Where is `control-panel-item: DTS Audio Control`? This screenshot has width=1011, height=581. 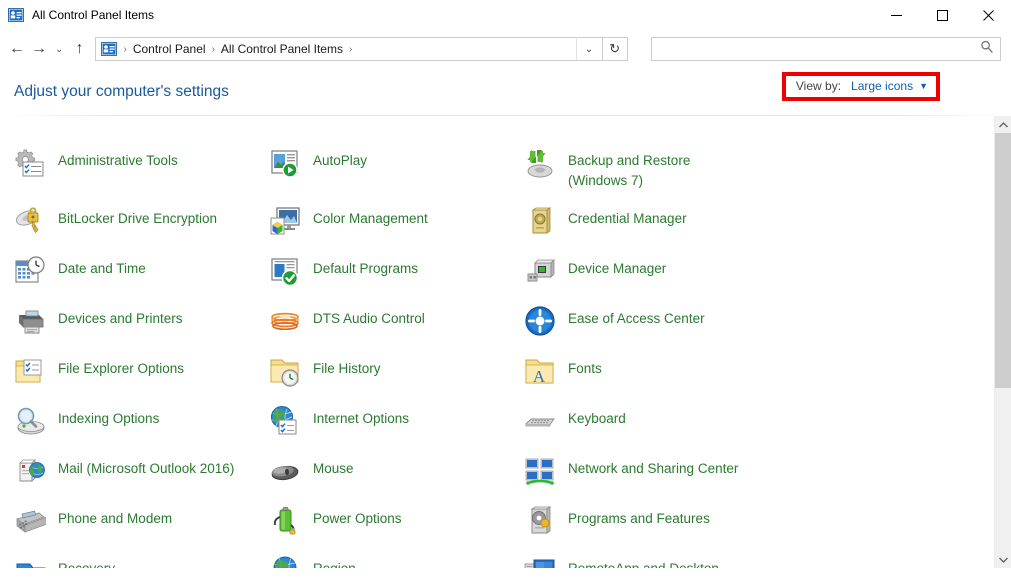
control-panel-item: DTS Audio Control is located at coordinates (396, 322).